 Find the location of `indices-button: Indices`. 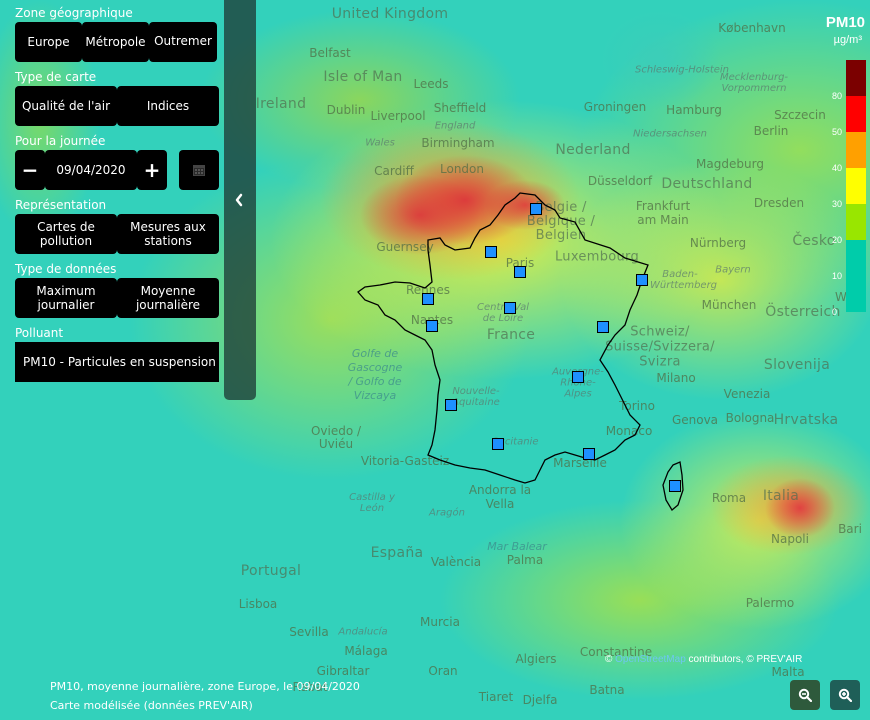

indices-button: Indices is located at coordinates (168, 106).